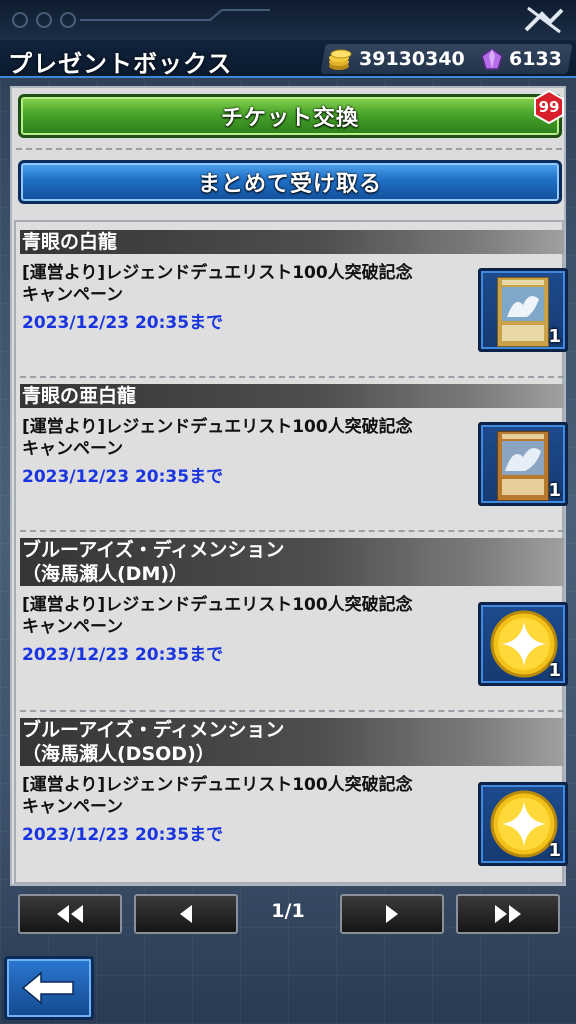 The height and width of the screenshot is (1024, 576). I want to click on page-indicator: 1/1, so click(288, 911).